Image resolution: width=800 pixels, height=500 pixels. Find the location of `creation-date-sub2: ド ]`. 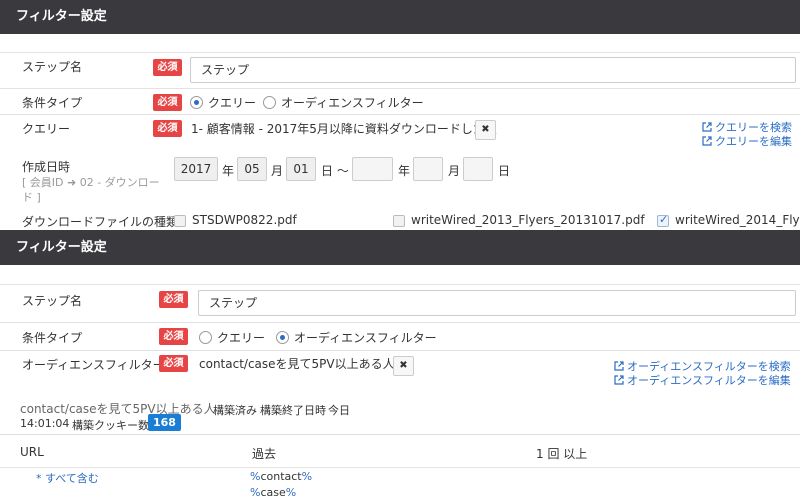

creation-date-sub2: ド ] is located at coordinates (31, 197).